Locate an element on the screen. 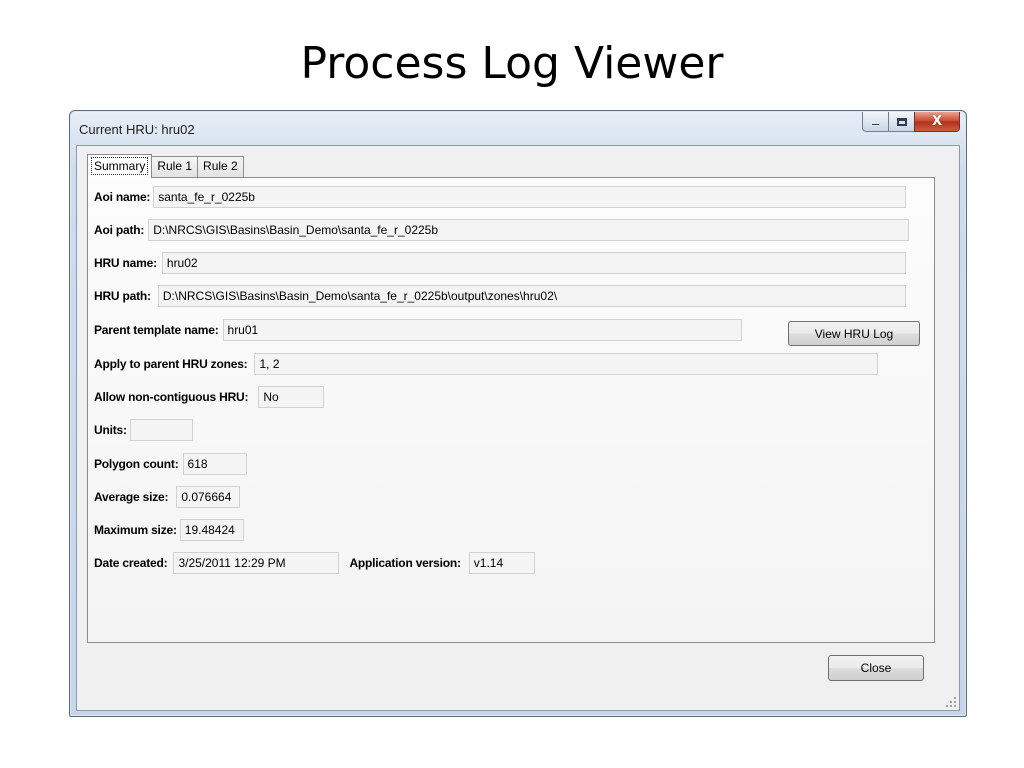  units-row: Units: is located at coordinates (143, 430).